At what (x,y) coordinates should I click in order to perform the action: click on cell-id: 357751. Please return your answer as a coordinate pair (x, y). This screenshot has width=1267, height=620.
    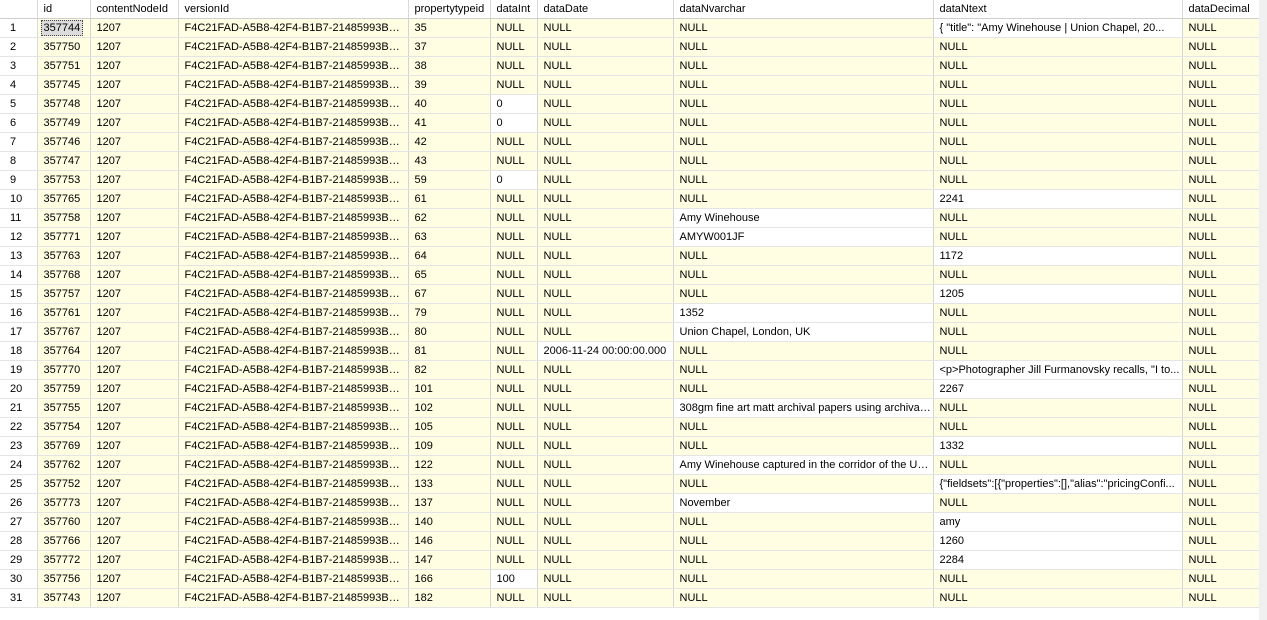
    Looking at the image, I should click on (64, 66).